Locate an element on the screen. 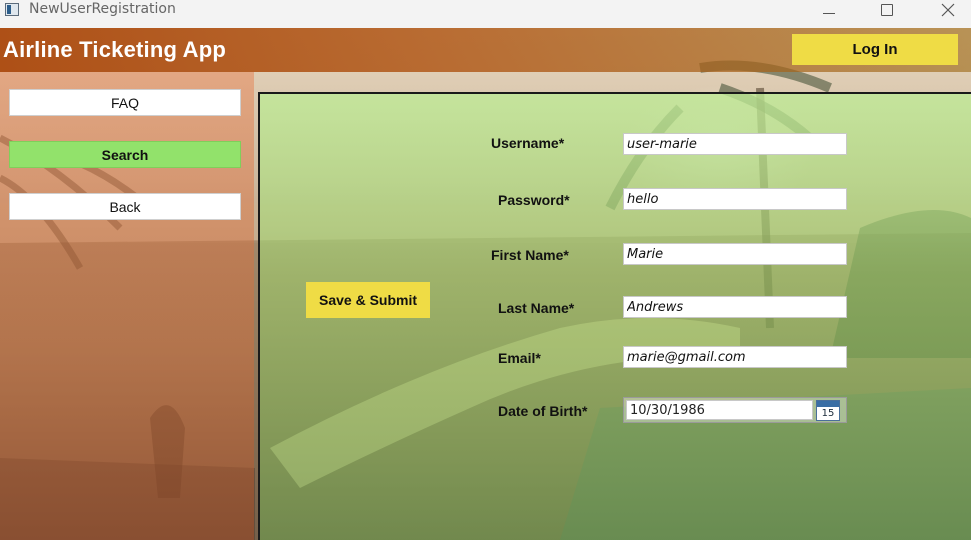  email-label: Email* is located at coordinates (519, 358).